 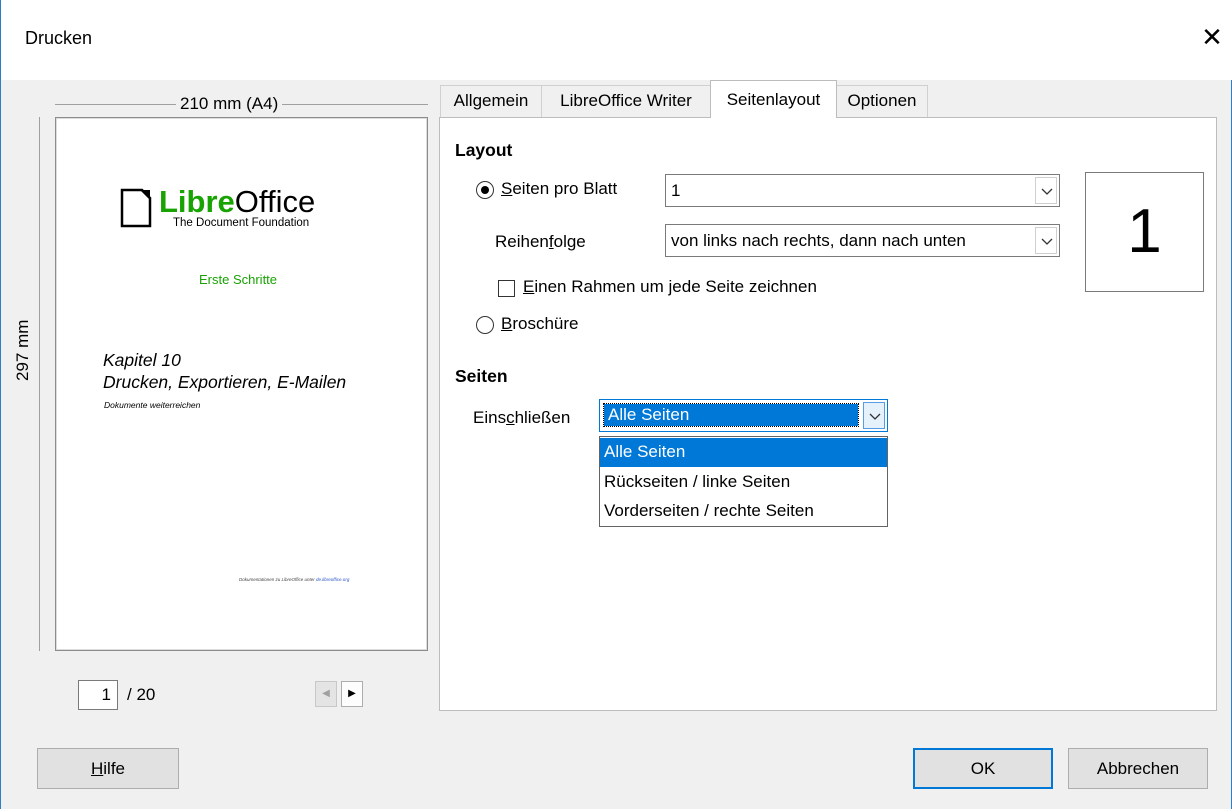 What do you see at coordinates (1212, 37) in the screenshot?
I see `close-icon: ✕` at bounding box center [1212, 37].